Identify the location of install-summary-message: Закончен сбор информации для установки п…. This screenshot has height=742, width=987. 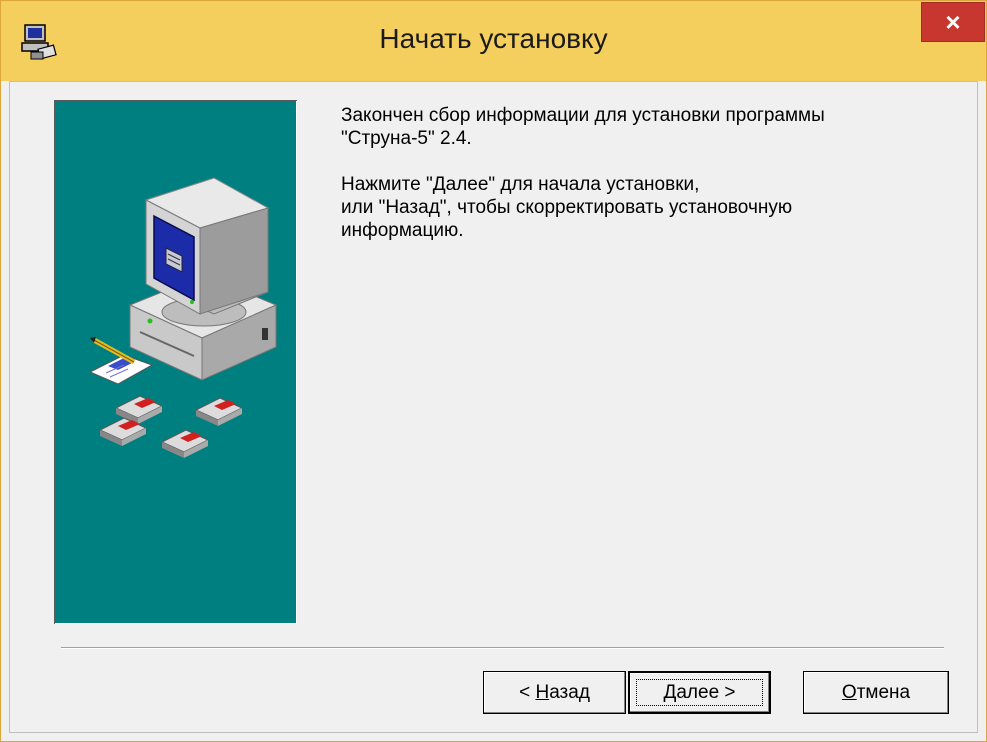
(641, 184).